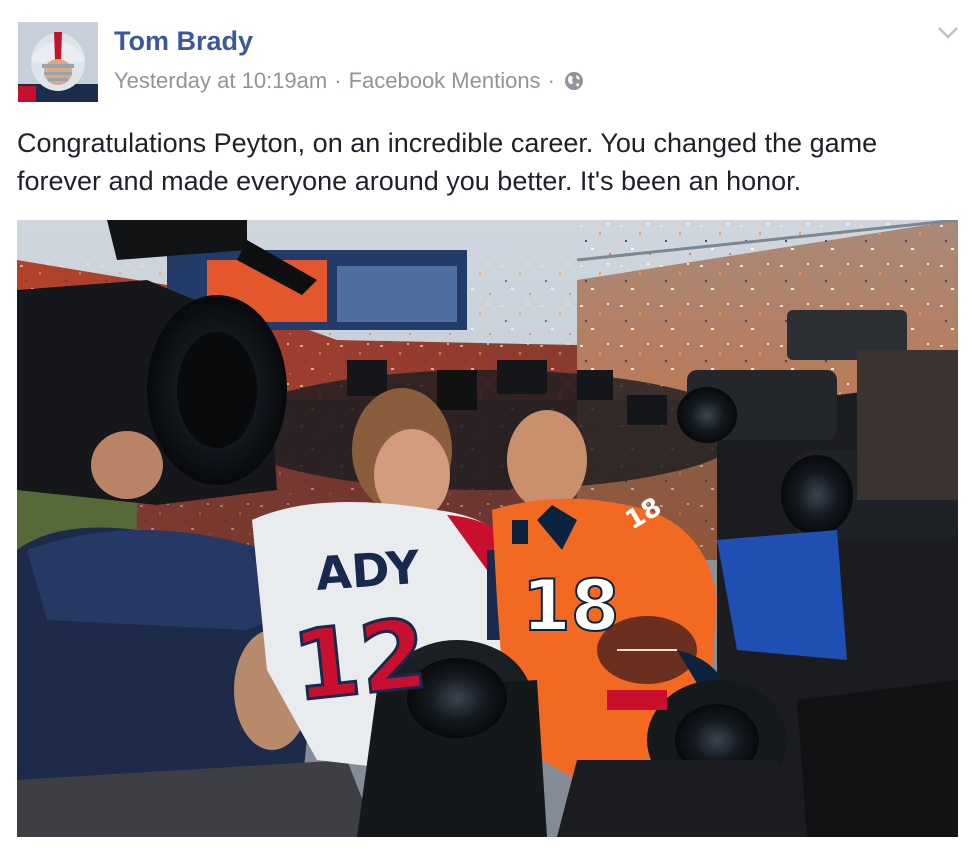 This screenshot has width=978, height=856. I want to click on author-name: Tom Brady, so click(183, 41).